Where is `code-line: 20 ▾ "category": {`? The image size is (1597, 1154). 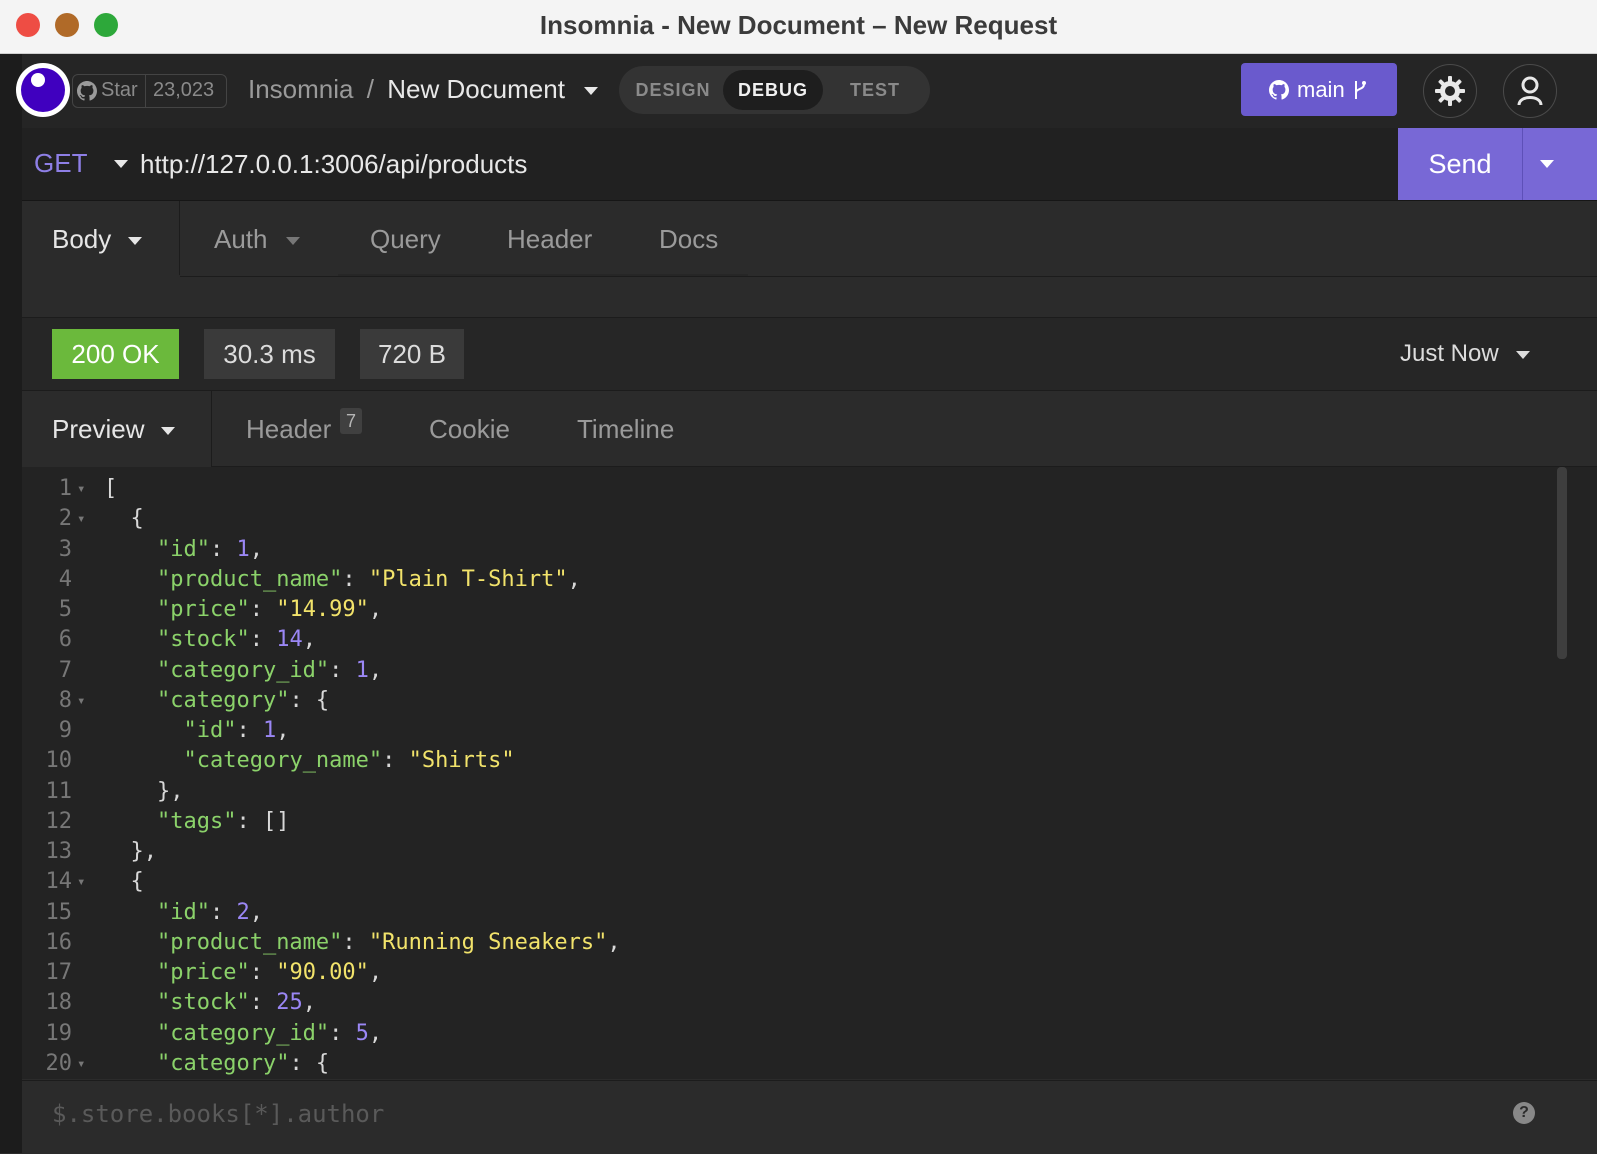
code-line: 20 ▾ "category": { is located at coordinates (787, 1064).